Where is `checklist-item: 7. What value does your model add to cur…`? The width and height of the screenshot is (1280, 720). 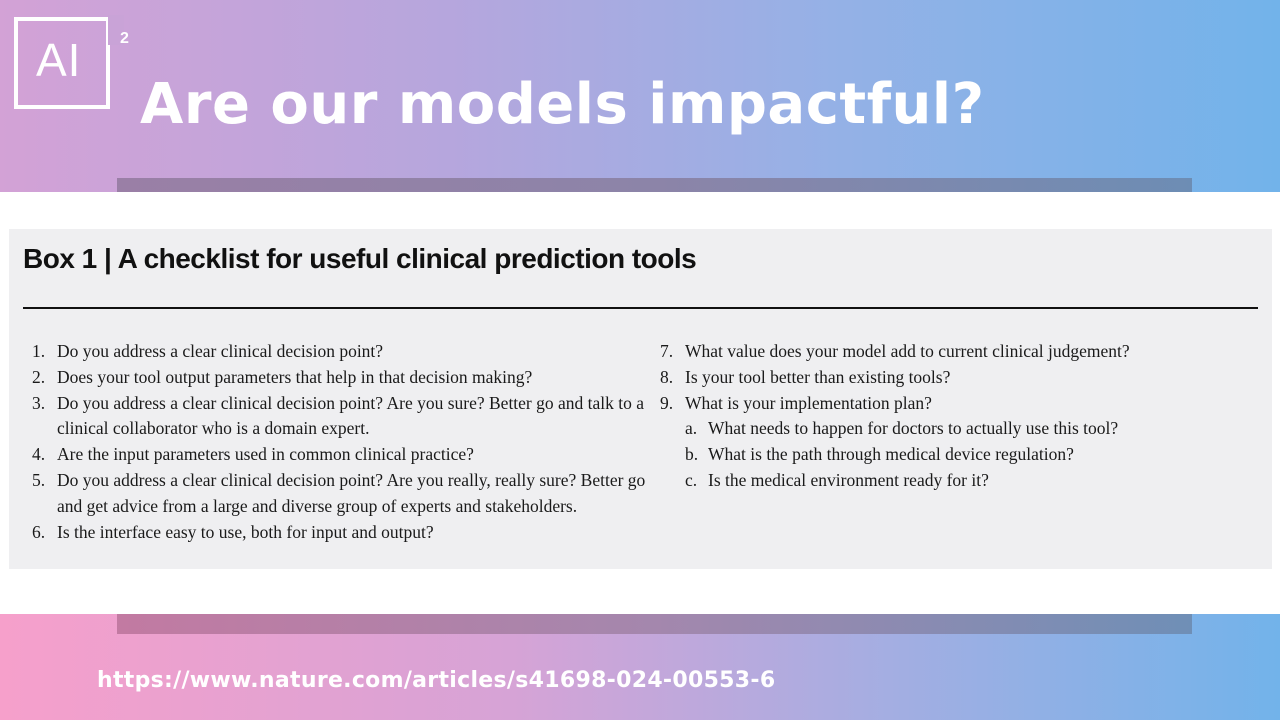
checklist-item: 7. What value does your model add to cur… is located at coordinates (960, 352).